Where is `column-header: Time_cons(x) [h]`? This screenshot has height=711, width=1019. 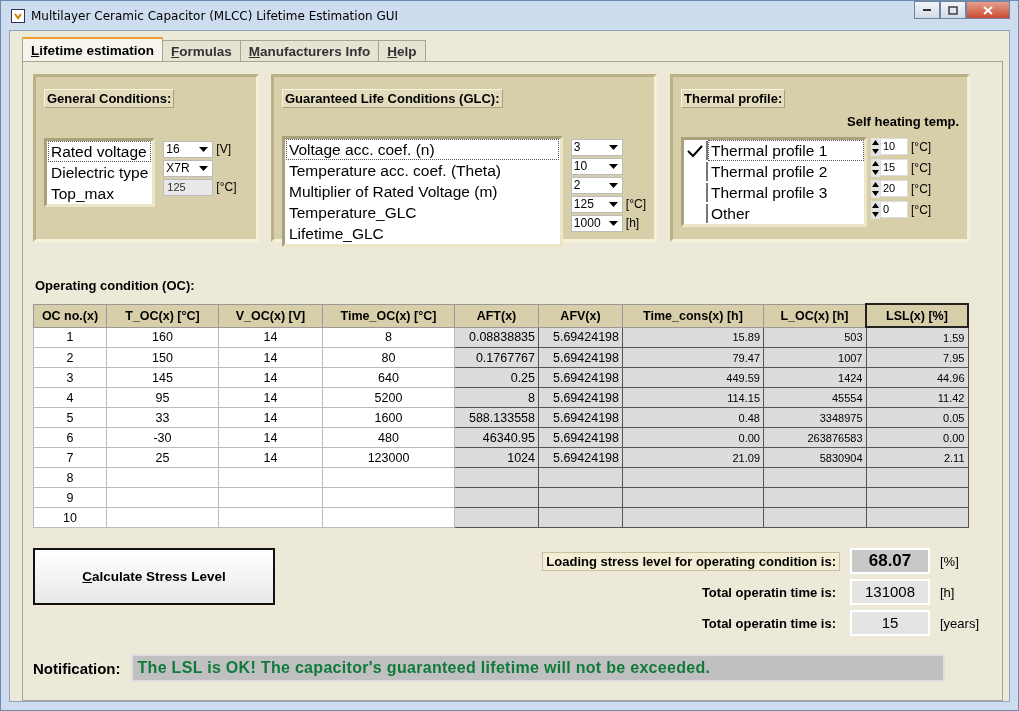
column-header: Time_cons(x) [h] is located at coordinates (693, 315).